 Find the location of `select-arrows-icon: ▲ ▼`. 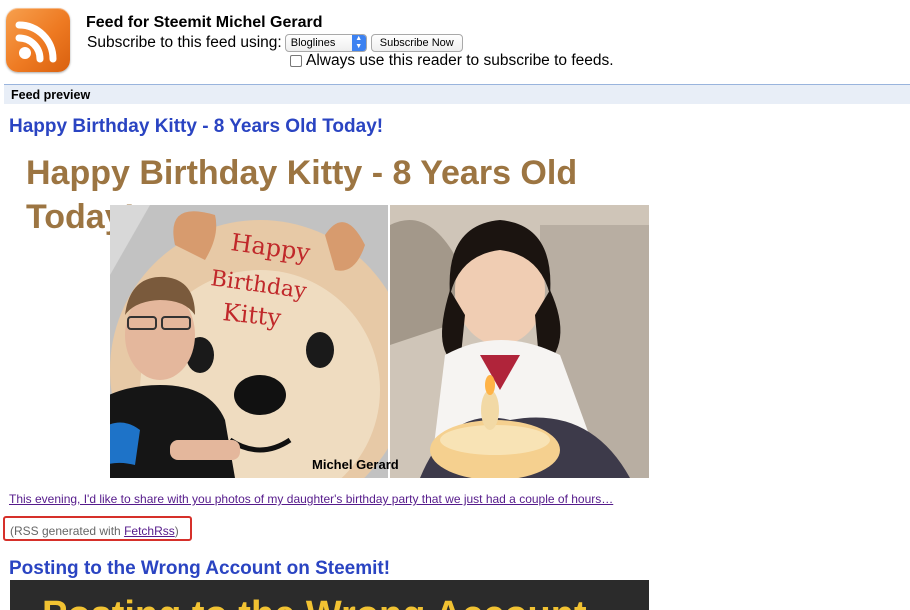

select-arrows-icon: ▲ ▼ is located at coordinates (358, 43).